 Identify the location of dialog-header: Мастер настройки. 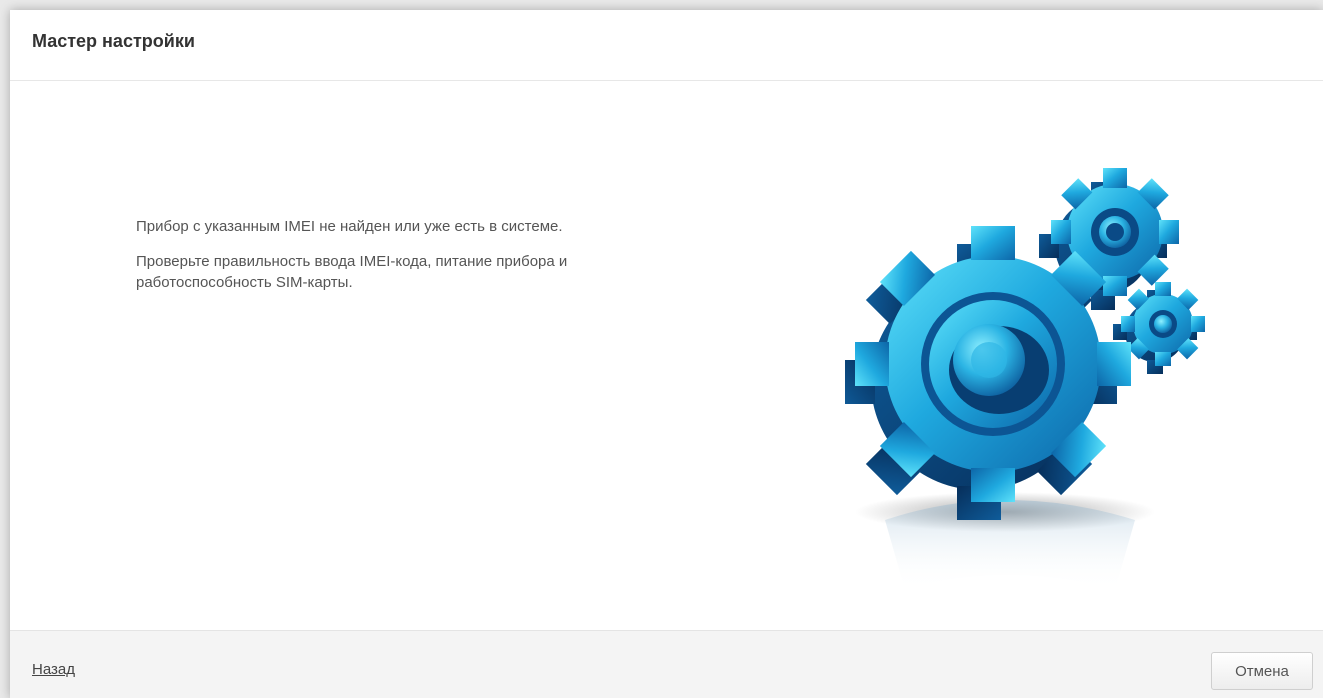
(666, 45).